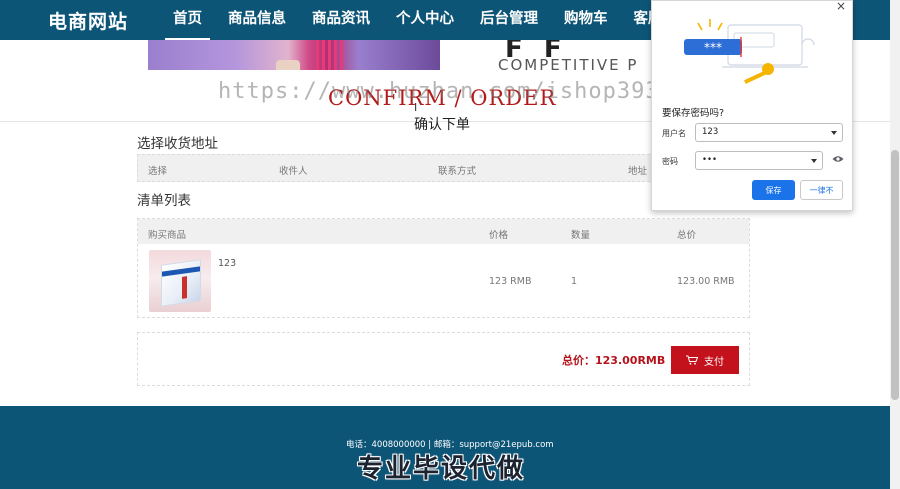  Describe the element at coordinates (713, 48) in the screenshot. I see `illus-password-stars: ***` at that location.